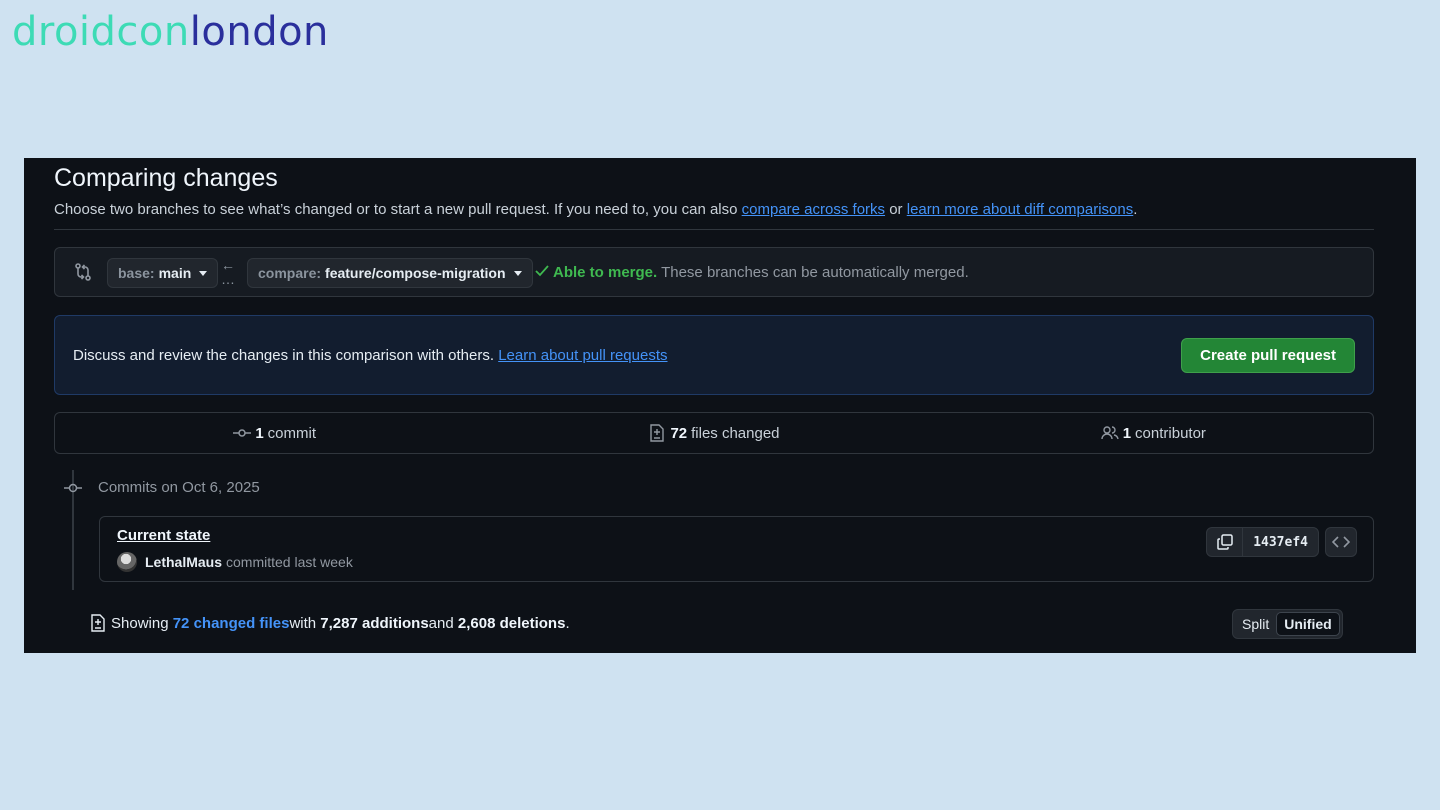 Image resolution: width=1440 pixels, height=810 pixels. I want to click on unified-view-option: Unified, so click(1308, 624).